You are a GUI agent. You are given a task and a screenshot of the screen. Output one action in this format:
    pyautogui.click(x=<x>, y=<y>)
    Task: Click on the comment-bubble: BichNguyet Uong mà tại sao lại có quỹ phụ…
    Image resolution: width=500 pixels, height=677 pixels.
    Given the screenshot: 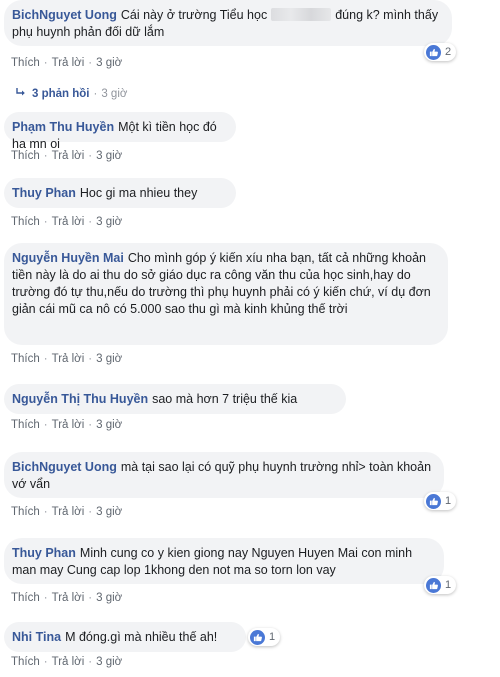 What is the action you would take?
    pyautogui.click(x=224, y=475)
    